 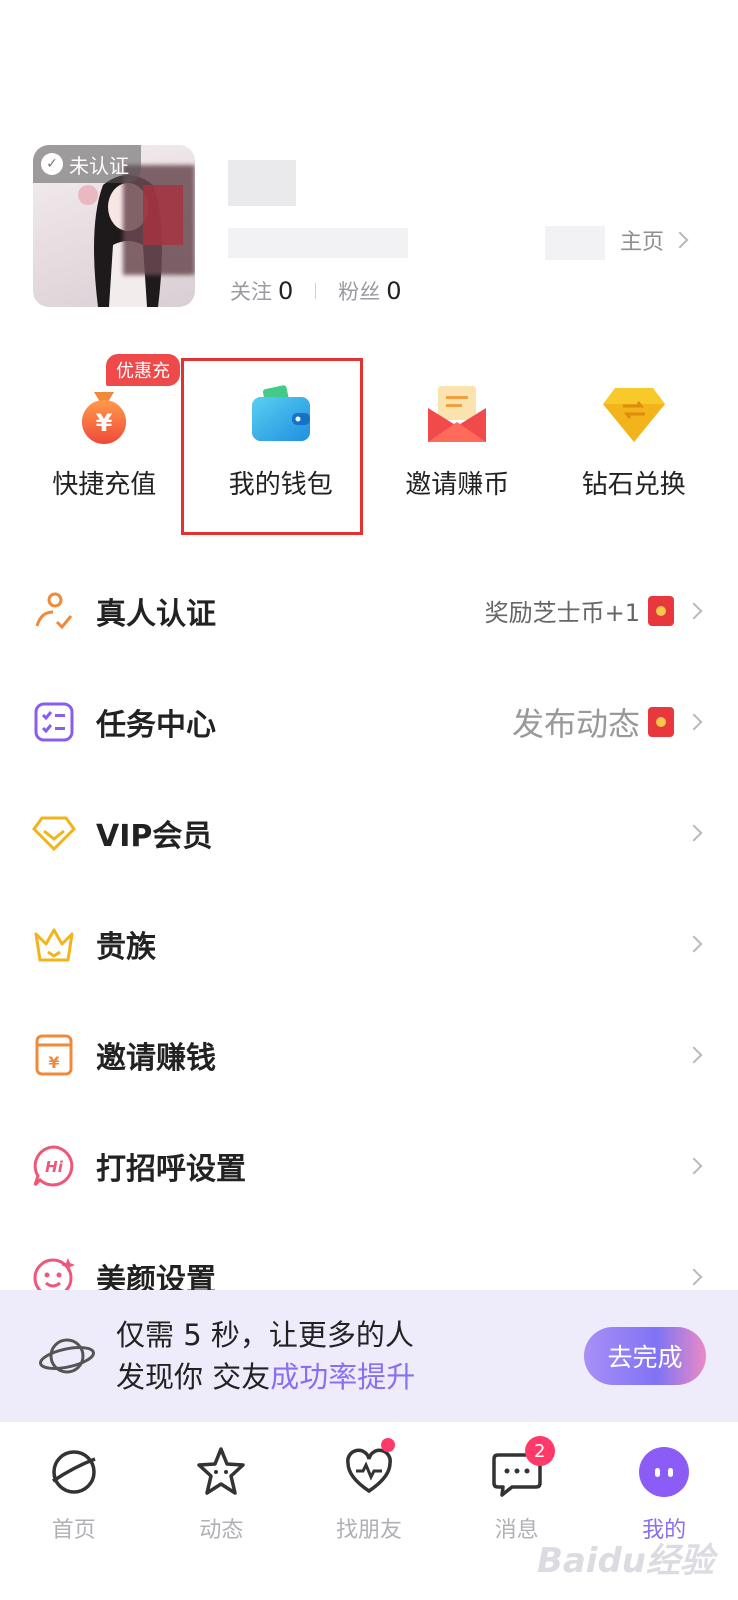 I want to click on tab-find-friends: 找朋友, so click(x=369, y=1519).